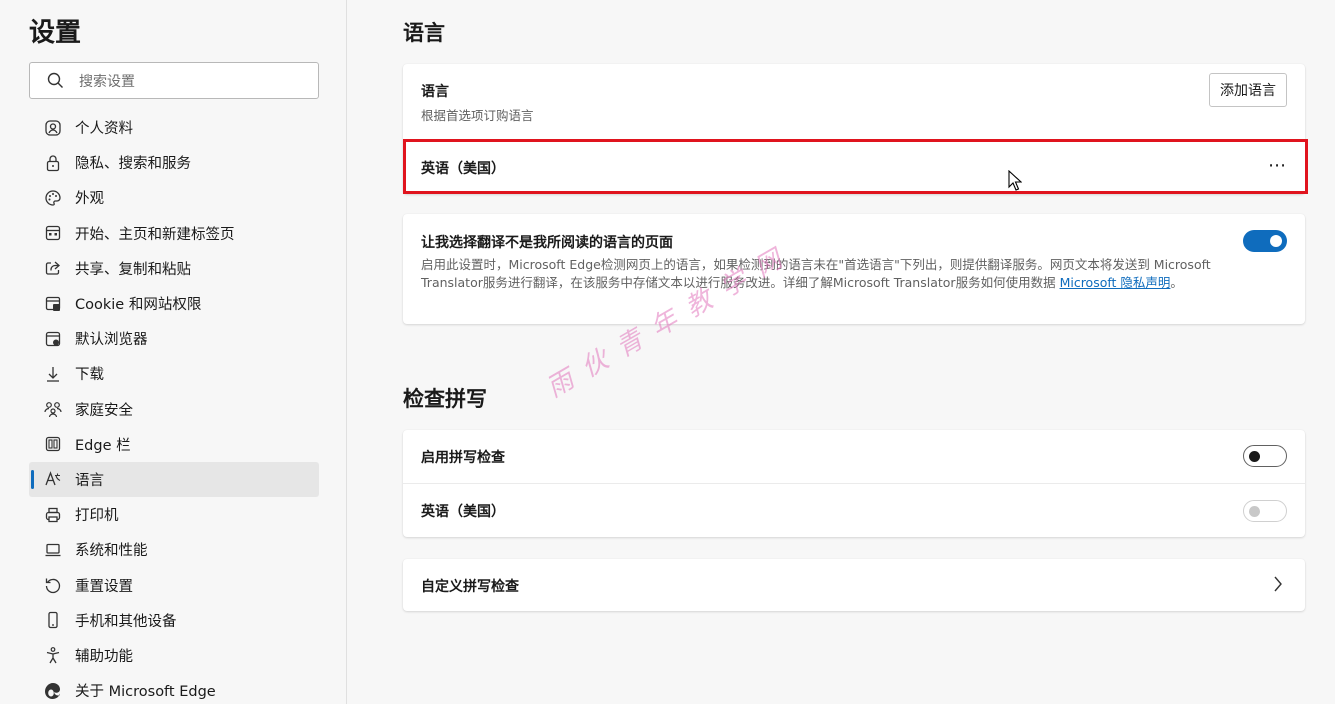  Describe the element at coordinates (53, 409) in the screenshot. I see `family-icon` at that location.